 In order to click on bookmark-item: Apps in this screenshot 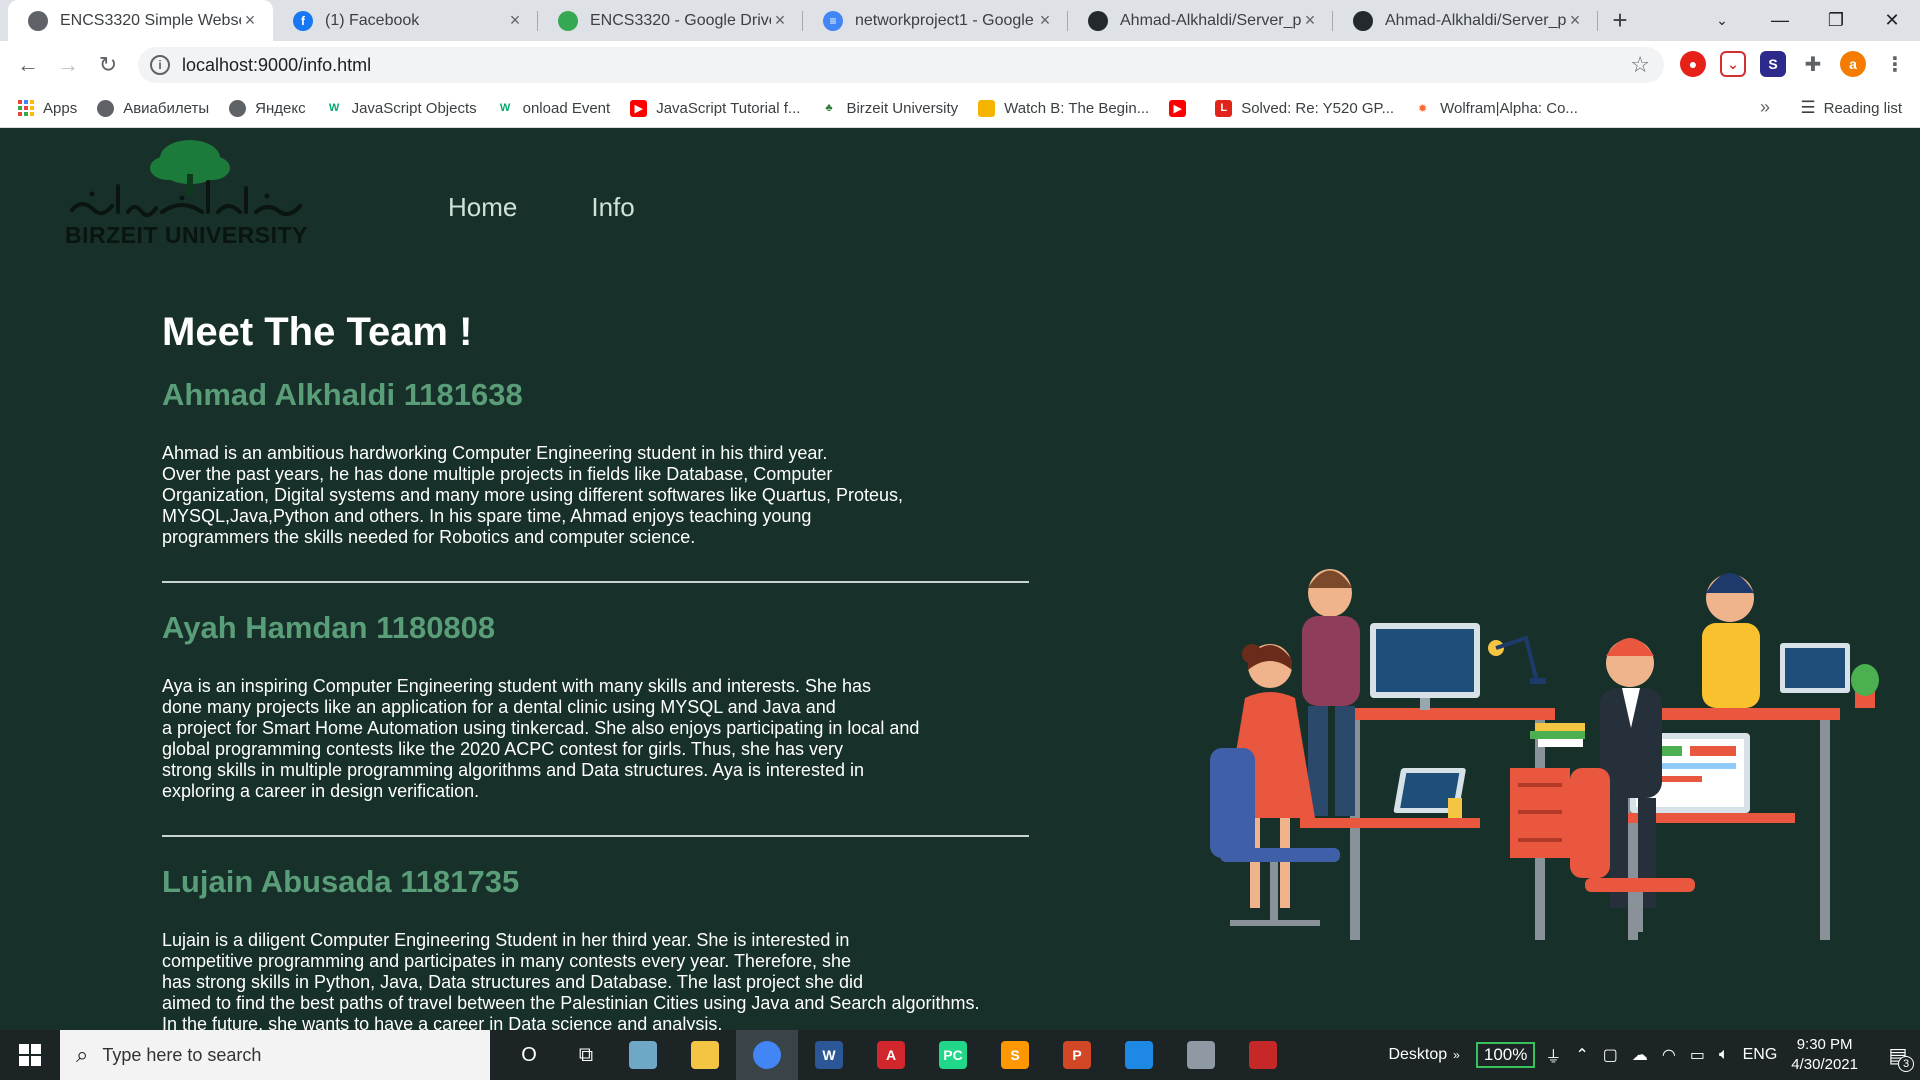, I will do `click(47, 108)`.